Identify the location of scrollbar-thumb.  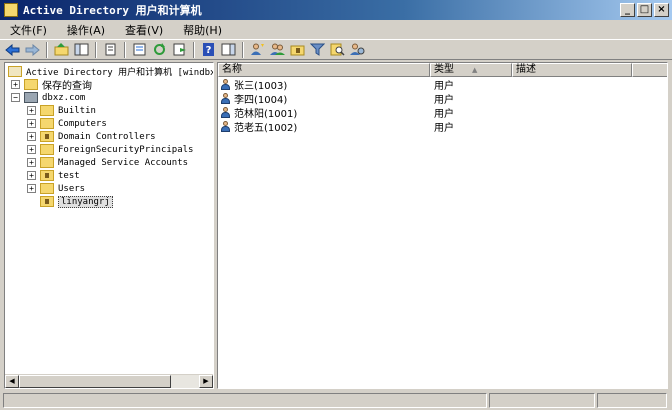
(95, 381).